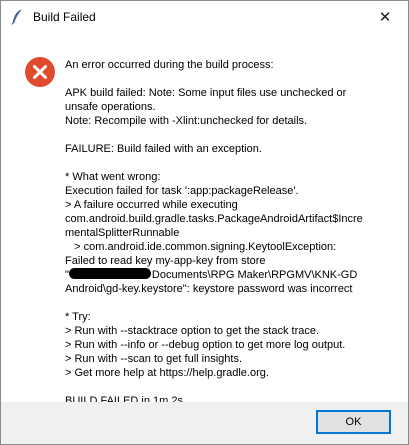 This screenshot has width=409, height=445. I want to click on redaction-bar, so click(109, 273).